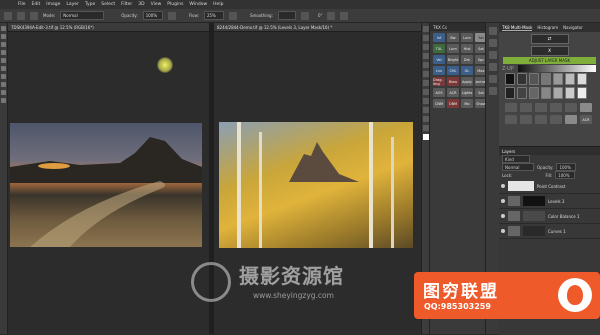 The image size is (600, 335). What do you see at coordinates (549, 201) in the screenshot?
I see `layer-row: Levels 3` at bounding box center [549, 201].